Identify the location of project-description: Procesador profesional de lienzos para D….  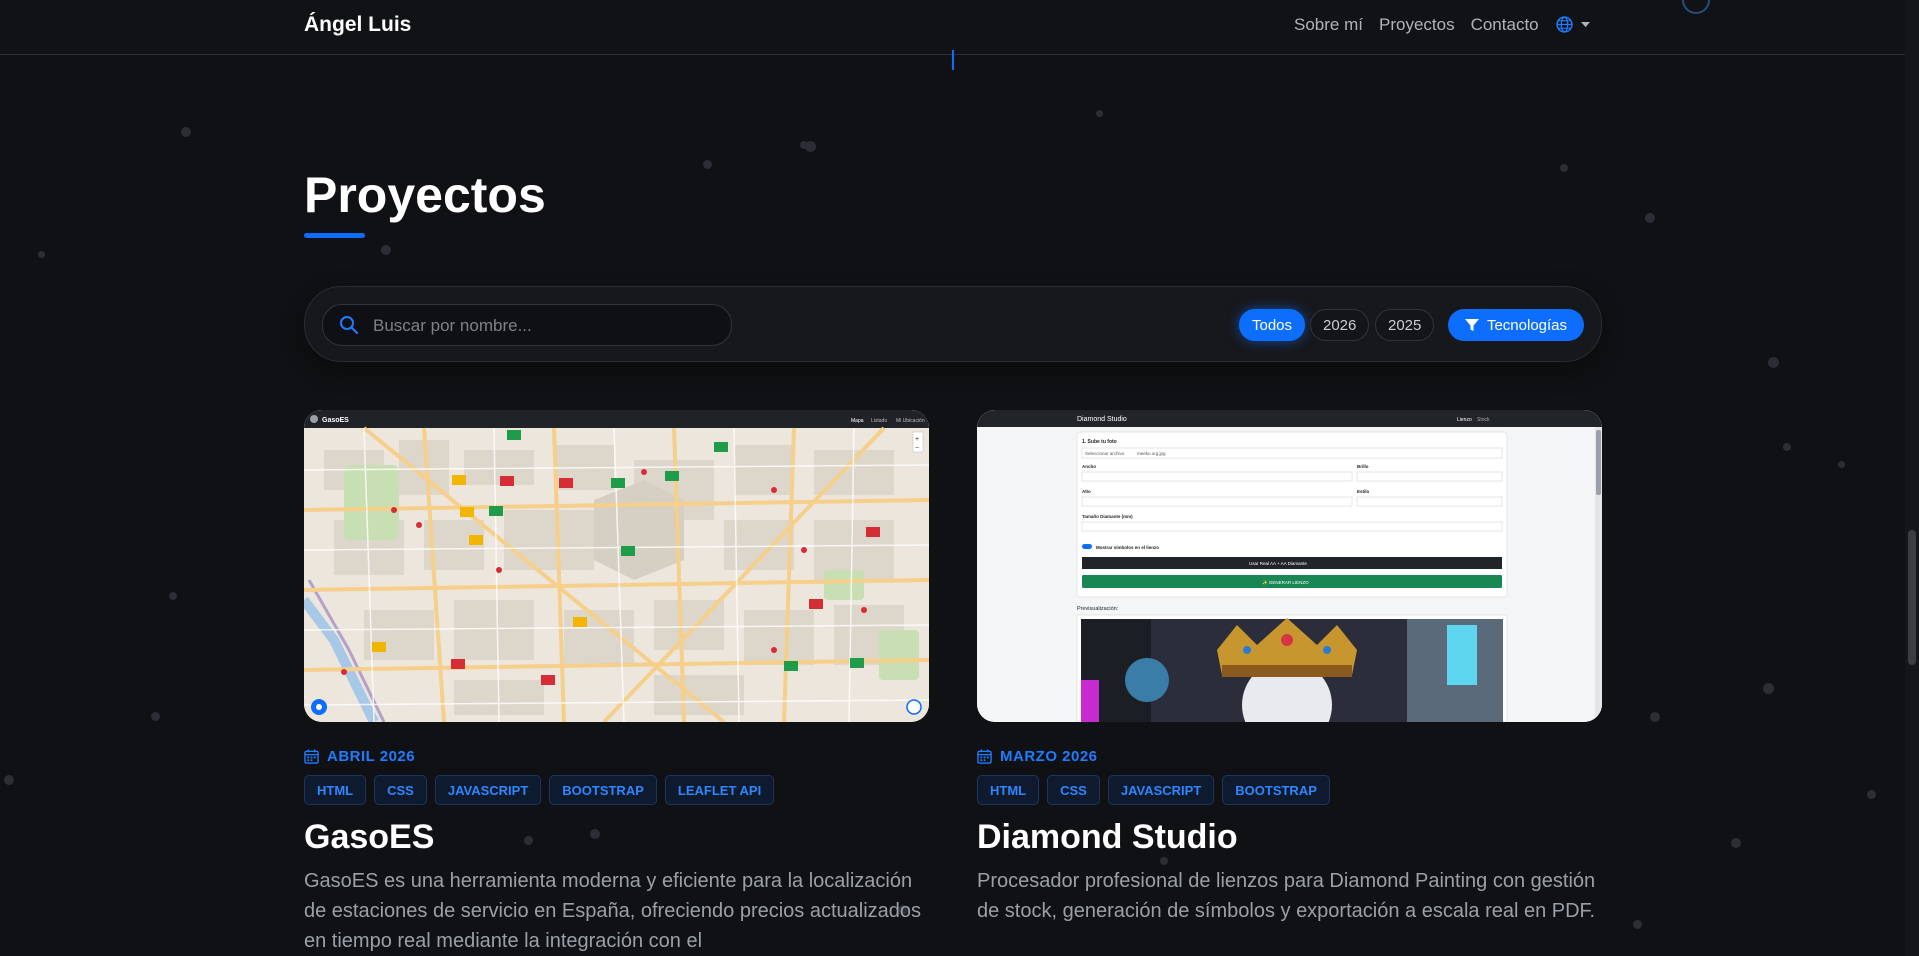
(1286, 896).